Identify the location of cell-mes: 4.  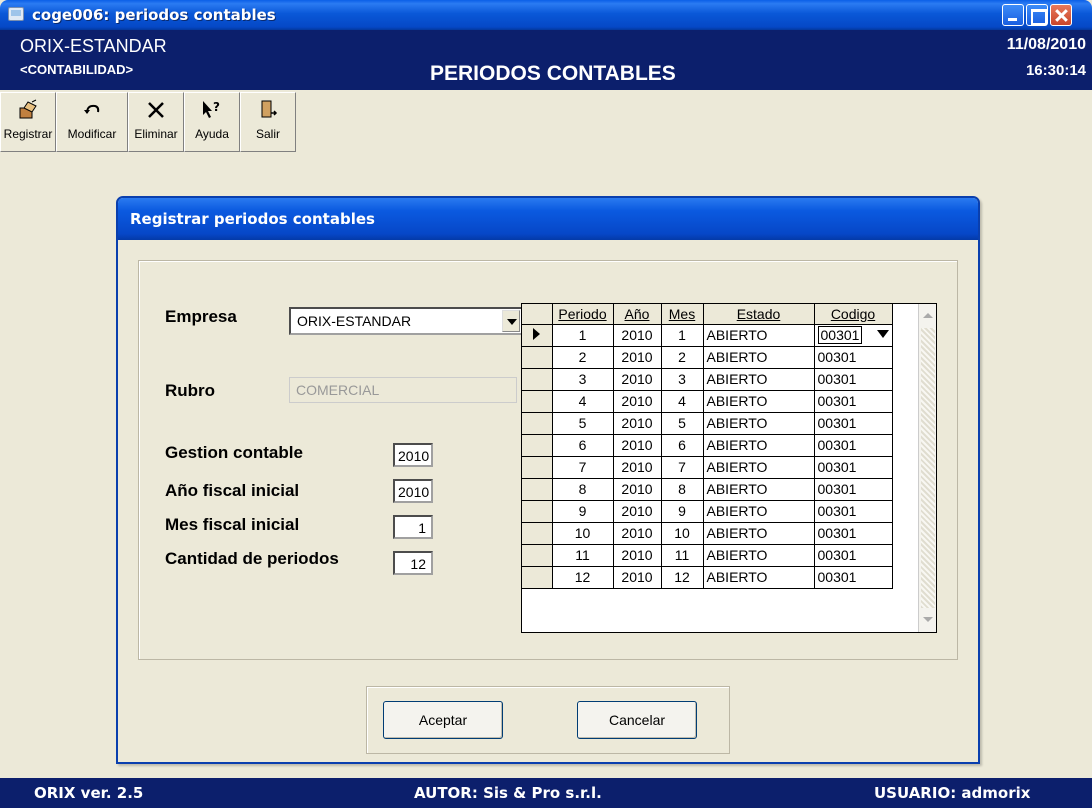
(682, 401).